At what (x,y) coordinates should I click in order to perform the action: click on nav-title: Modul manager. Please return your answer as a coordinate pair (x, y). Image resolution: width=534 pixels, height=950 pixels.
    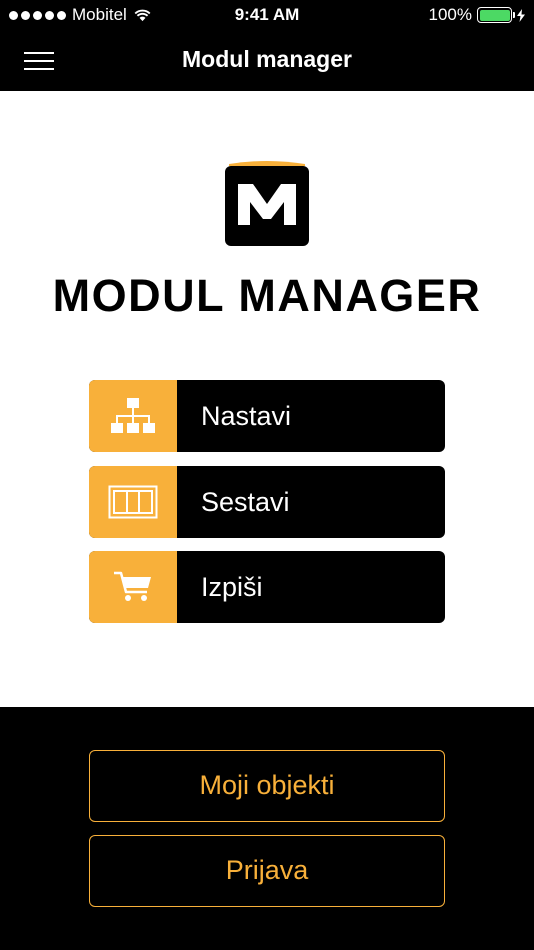
    Looking at the image, I should click on (267, 59).